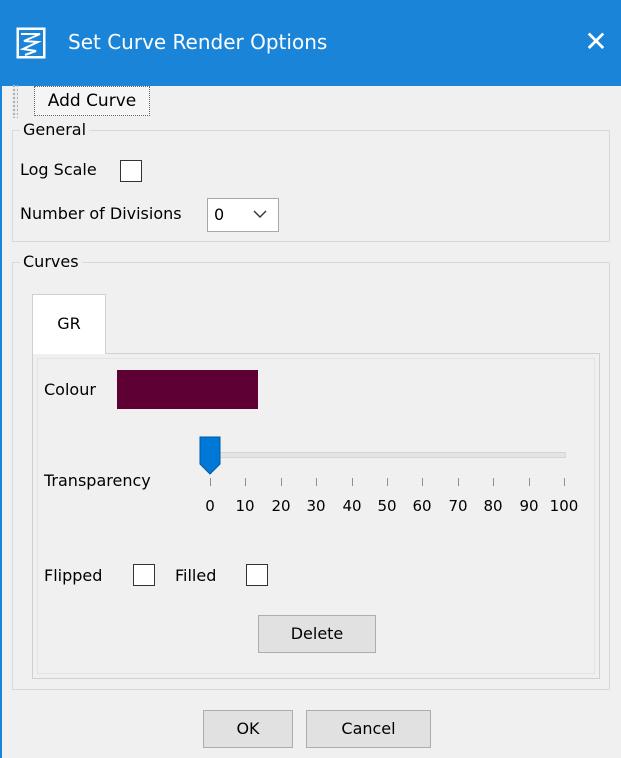  I want to click on flipped-checkbox, so click(144, 575).